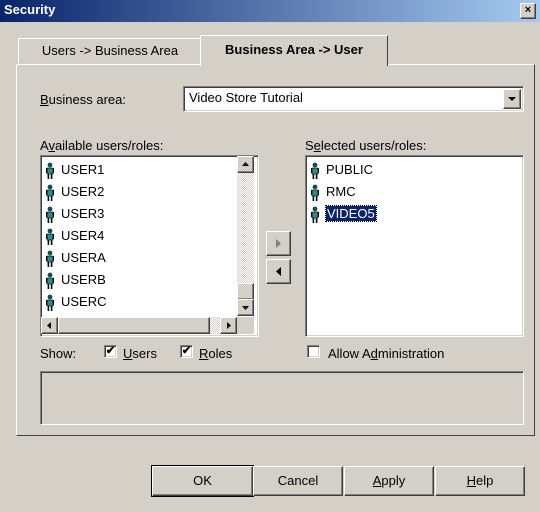 Image resolution: width=540 pixels, height=512 pixels. I want to click on scroll-up-button, so click(245, 164).